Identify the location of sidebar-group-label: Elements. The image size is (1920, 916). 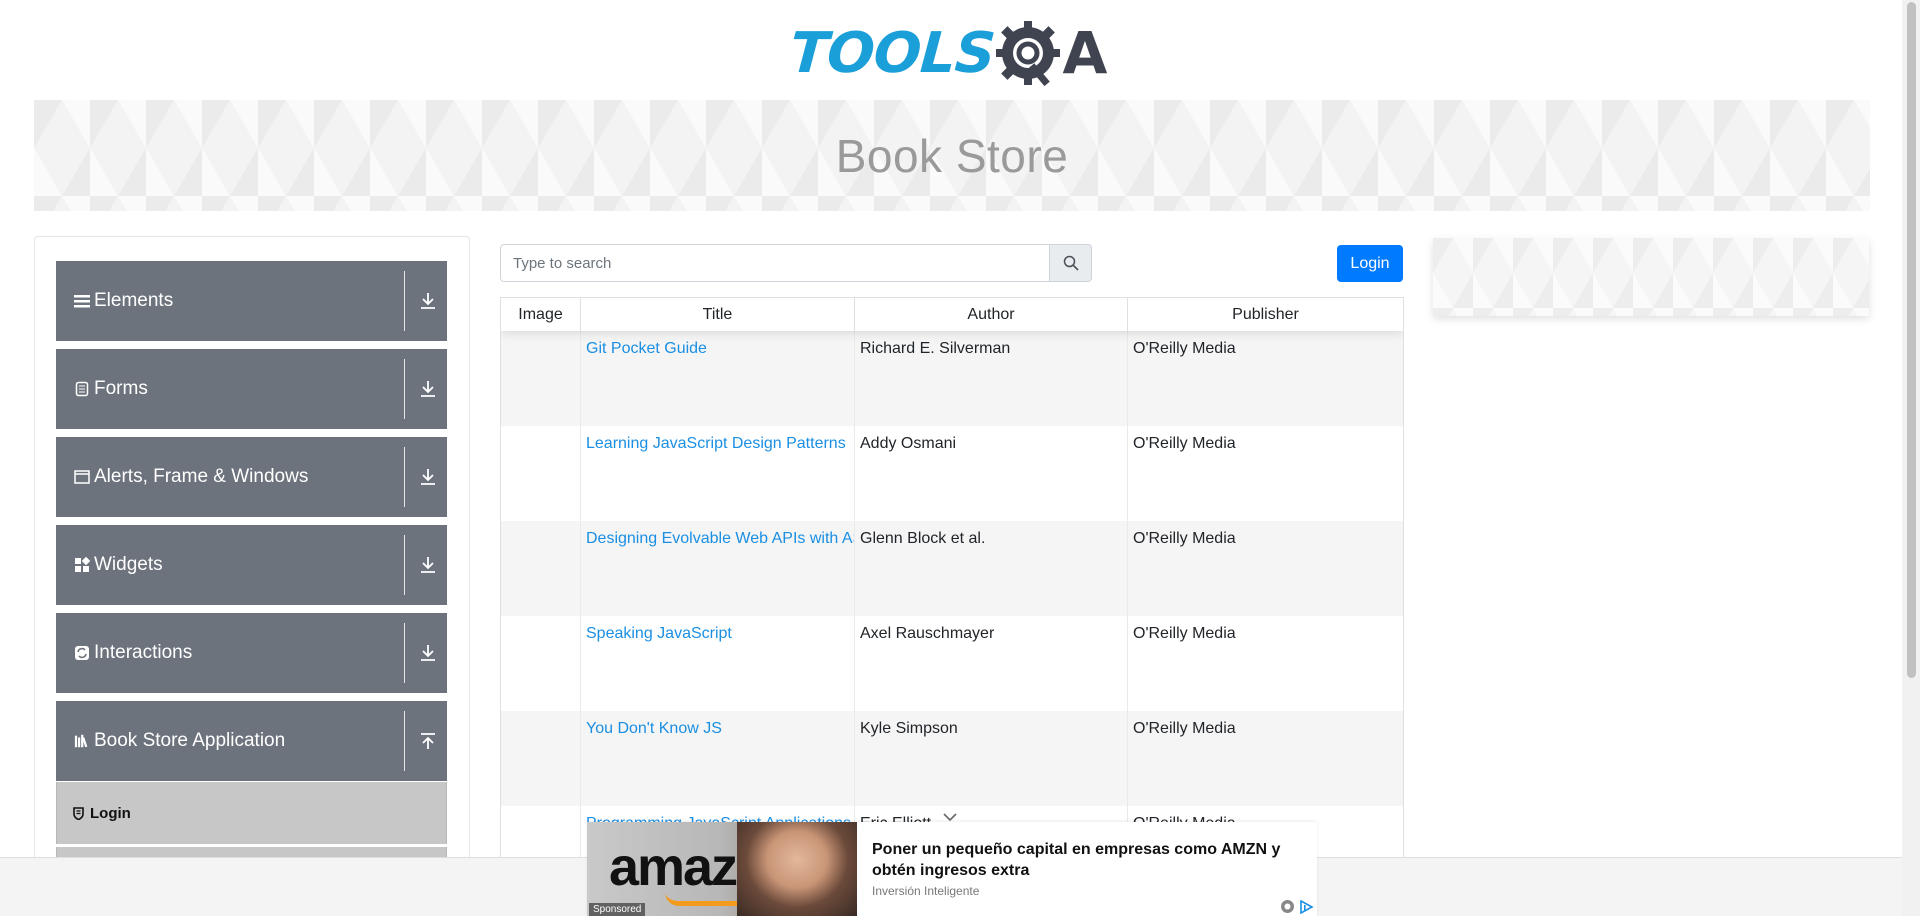
(134, 300).